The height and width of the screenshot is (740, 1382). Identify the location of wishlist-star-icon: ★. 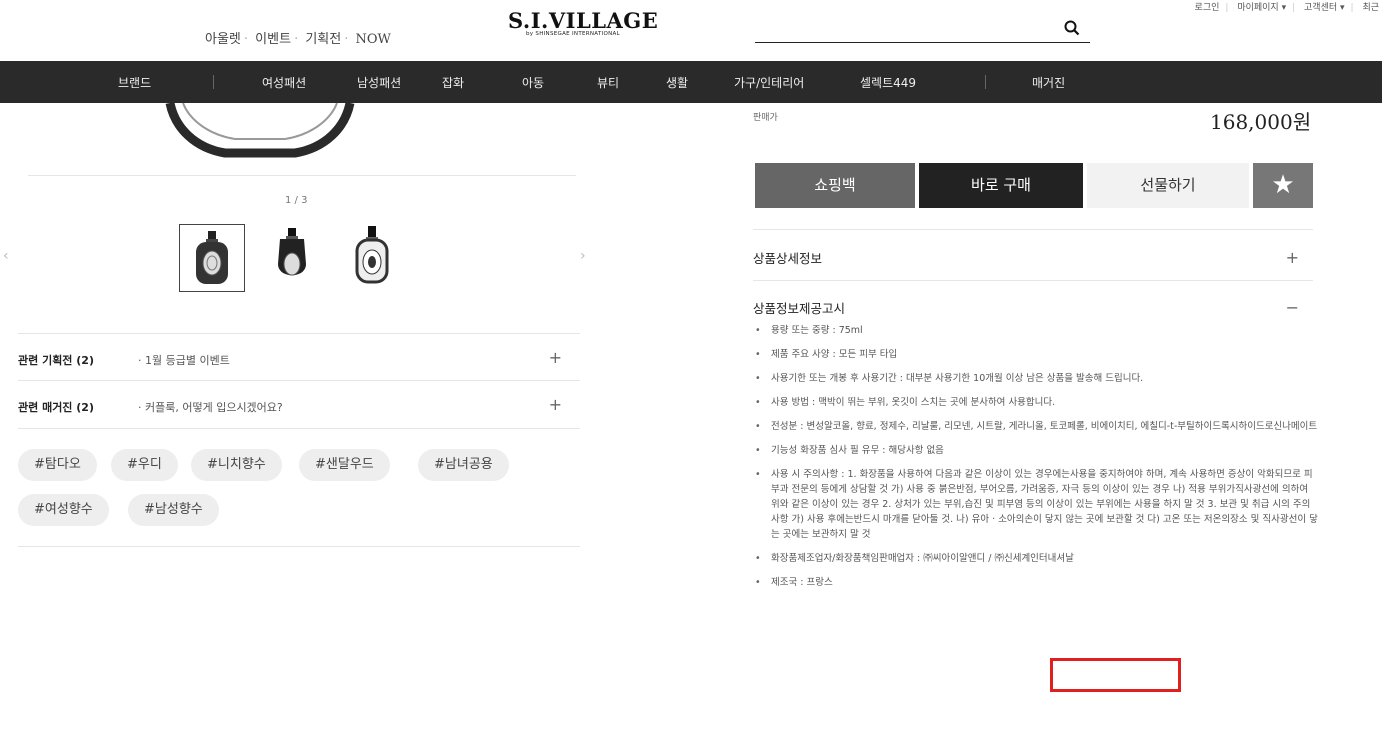
(1283, 185).